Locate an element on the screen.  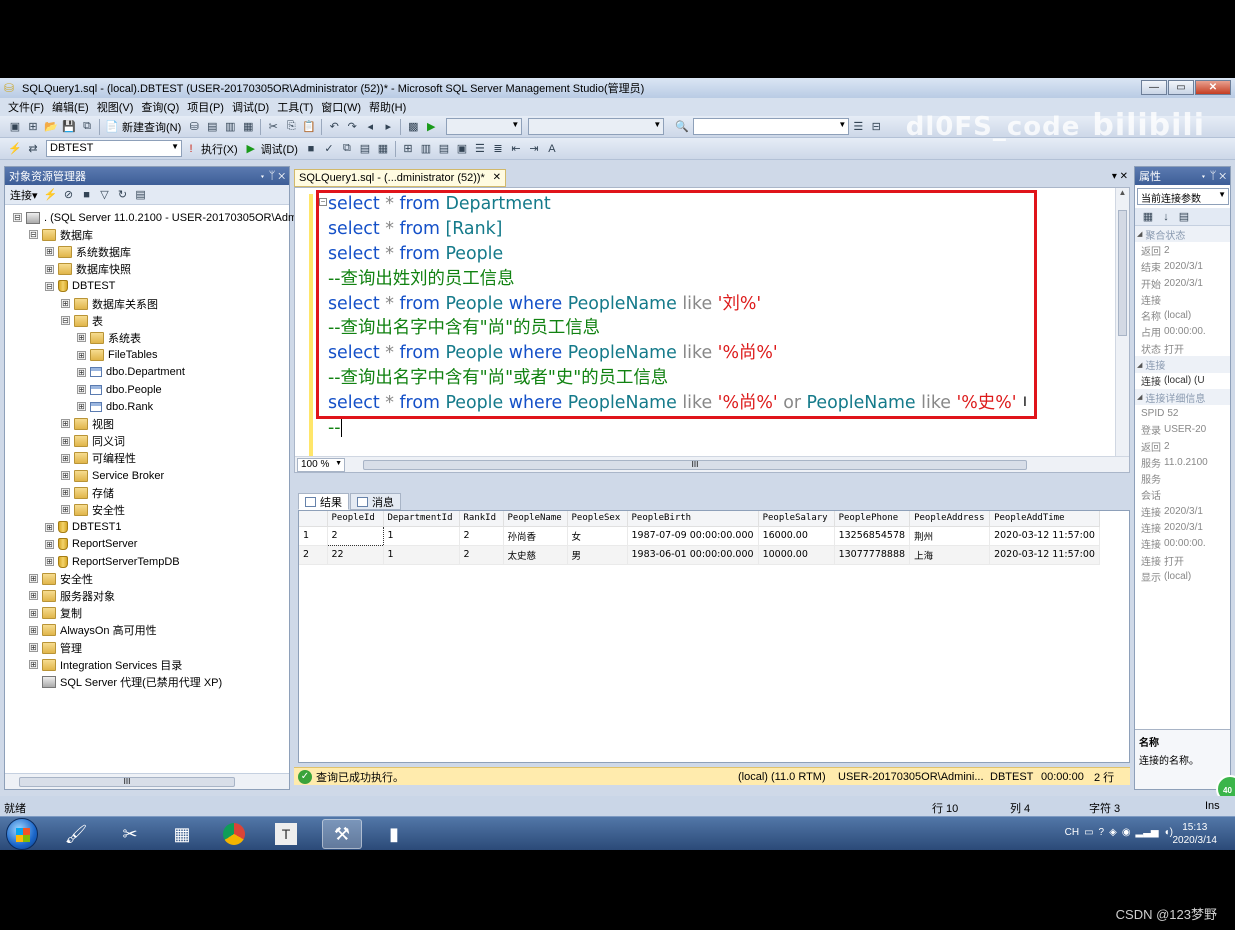
row-number: 1 is located at coordinates (313, 536).